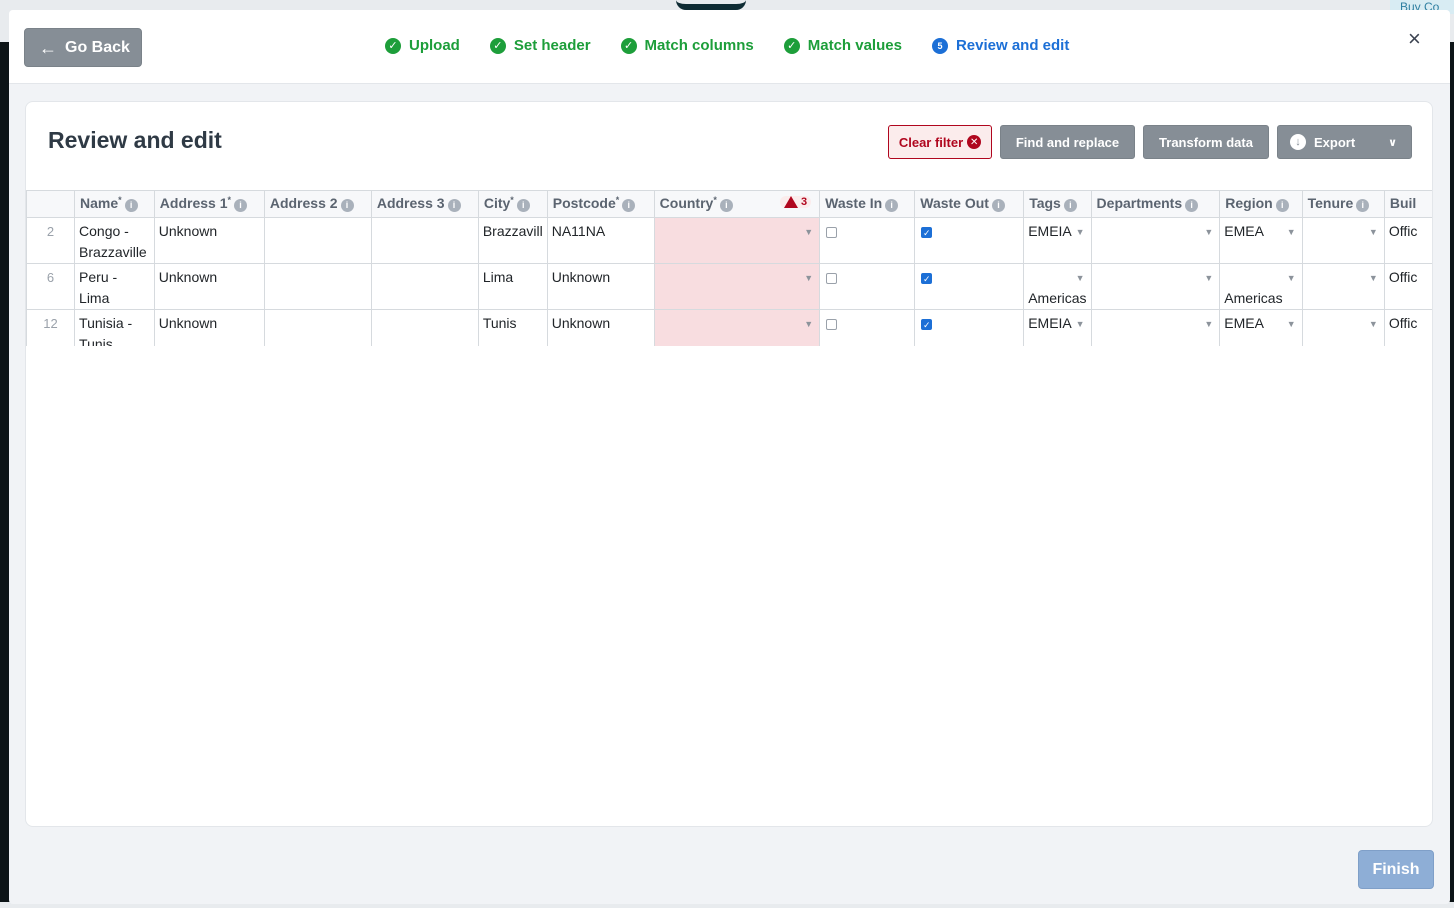  I want to click on transform-data-button: Transform data, so click(1206, 142).